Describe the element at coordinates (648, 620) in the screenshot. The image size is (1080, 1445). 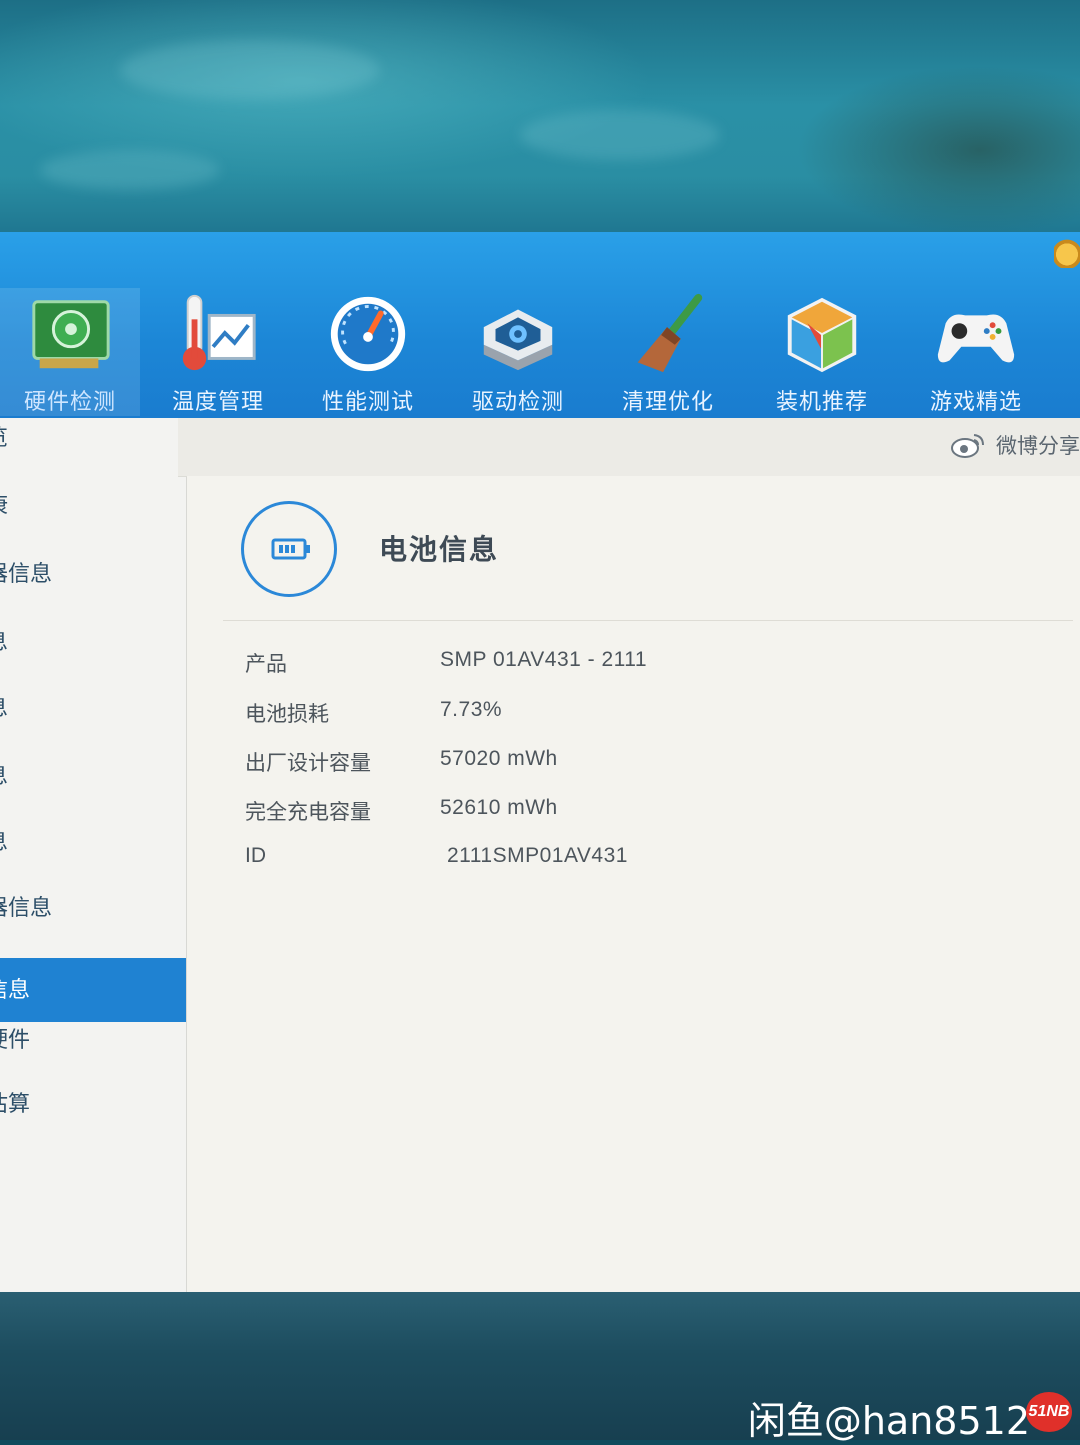
I see `divider` at that location.